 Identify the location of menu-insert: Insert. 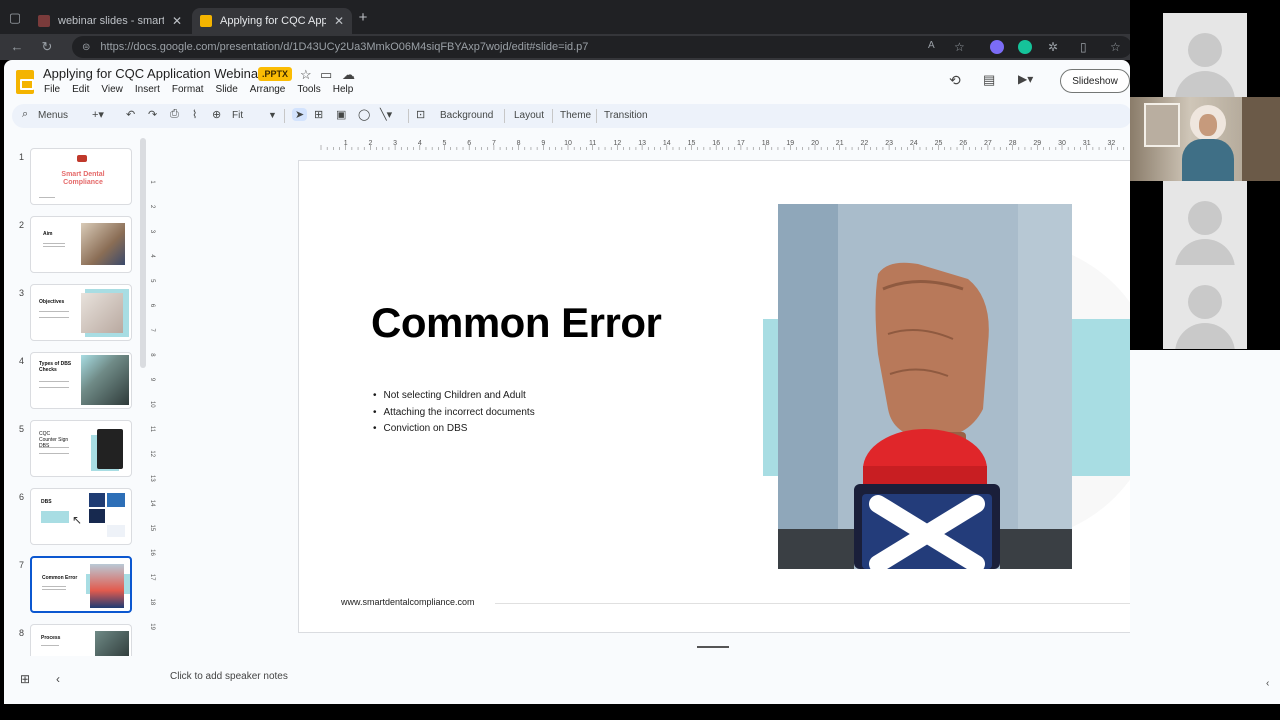
(147, 89).